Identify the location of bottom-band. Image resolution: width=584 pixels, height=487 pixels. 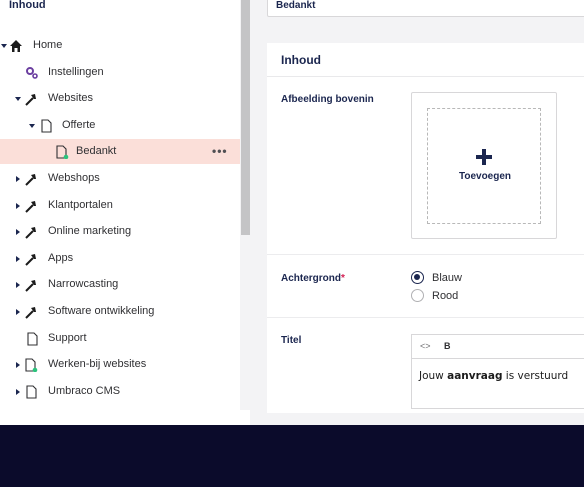
(292, 456).